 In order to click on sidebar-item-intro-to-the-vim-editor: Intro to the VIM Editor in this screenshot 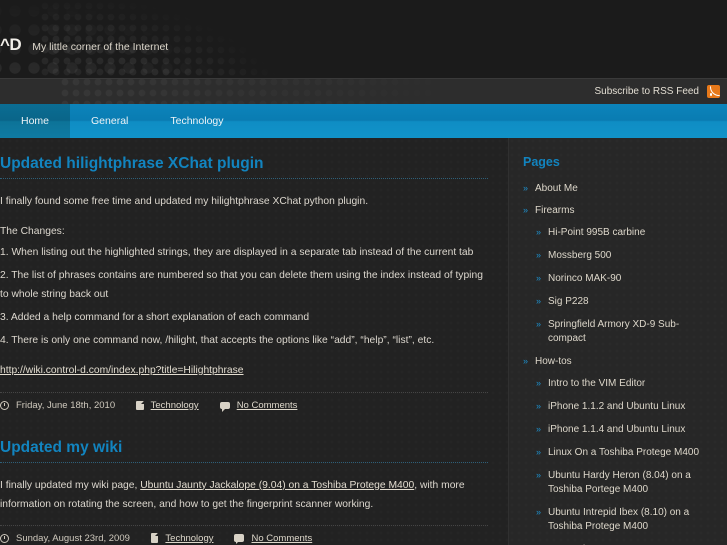, I will do `click(624, 383)`.